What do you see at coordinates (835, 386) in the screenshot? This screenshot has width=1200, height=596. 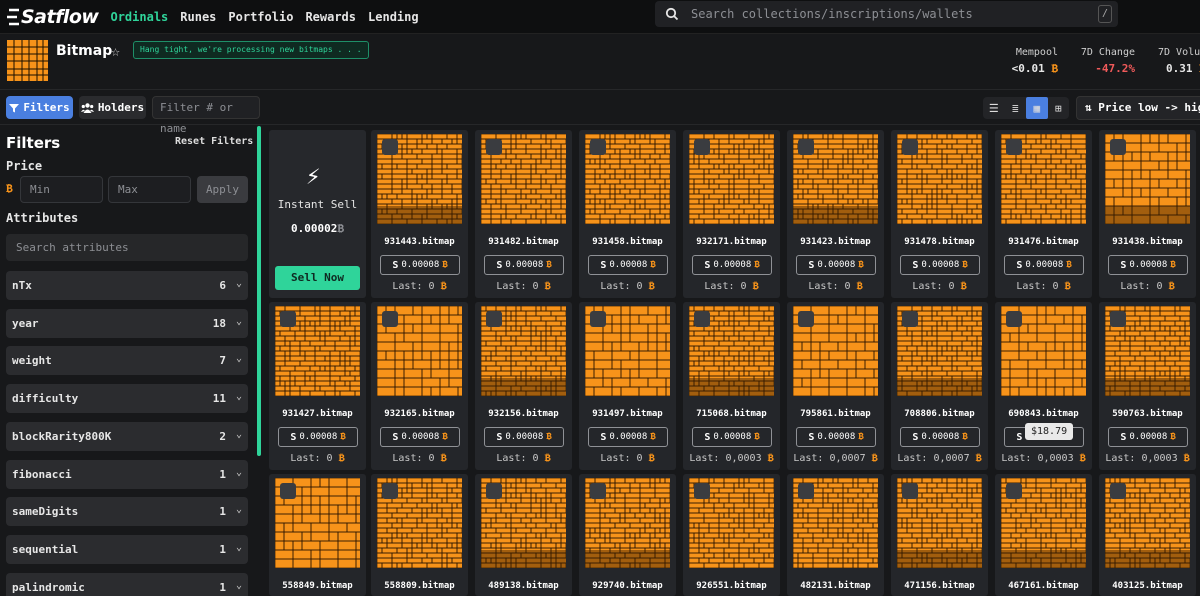 I see `bitmap-card: 795861.bitmap S 0.00008 ₿ Last: 0,0007 ₿` at bounding box center [835, 386].